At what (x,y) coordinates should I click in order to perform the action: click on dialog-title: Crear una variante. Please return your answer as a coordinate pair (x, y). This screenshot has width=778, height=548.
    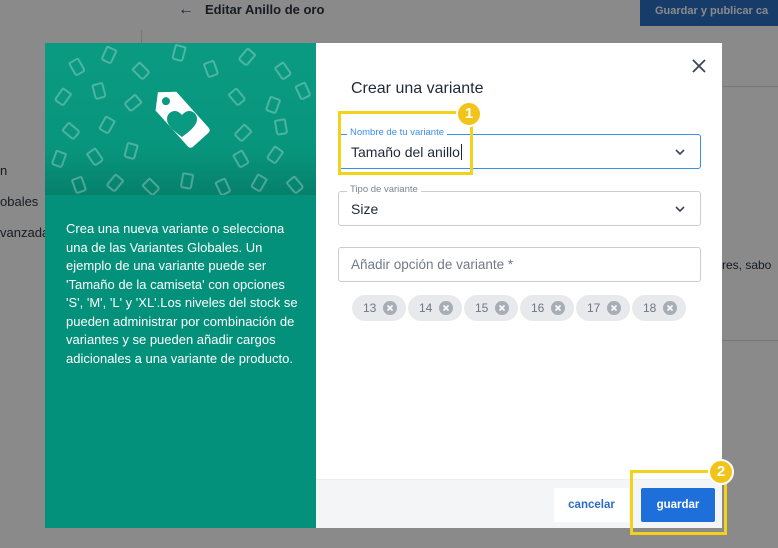
    Looking at the image, I should click on (417, 88).